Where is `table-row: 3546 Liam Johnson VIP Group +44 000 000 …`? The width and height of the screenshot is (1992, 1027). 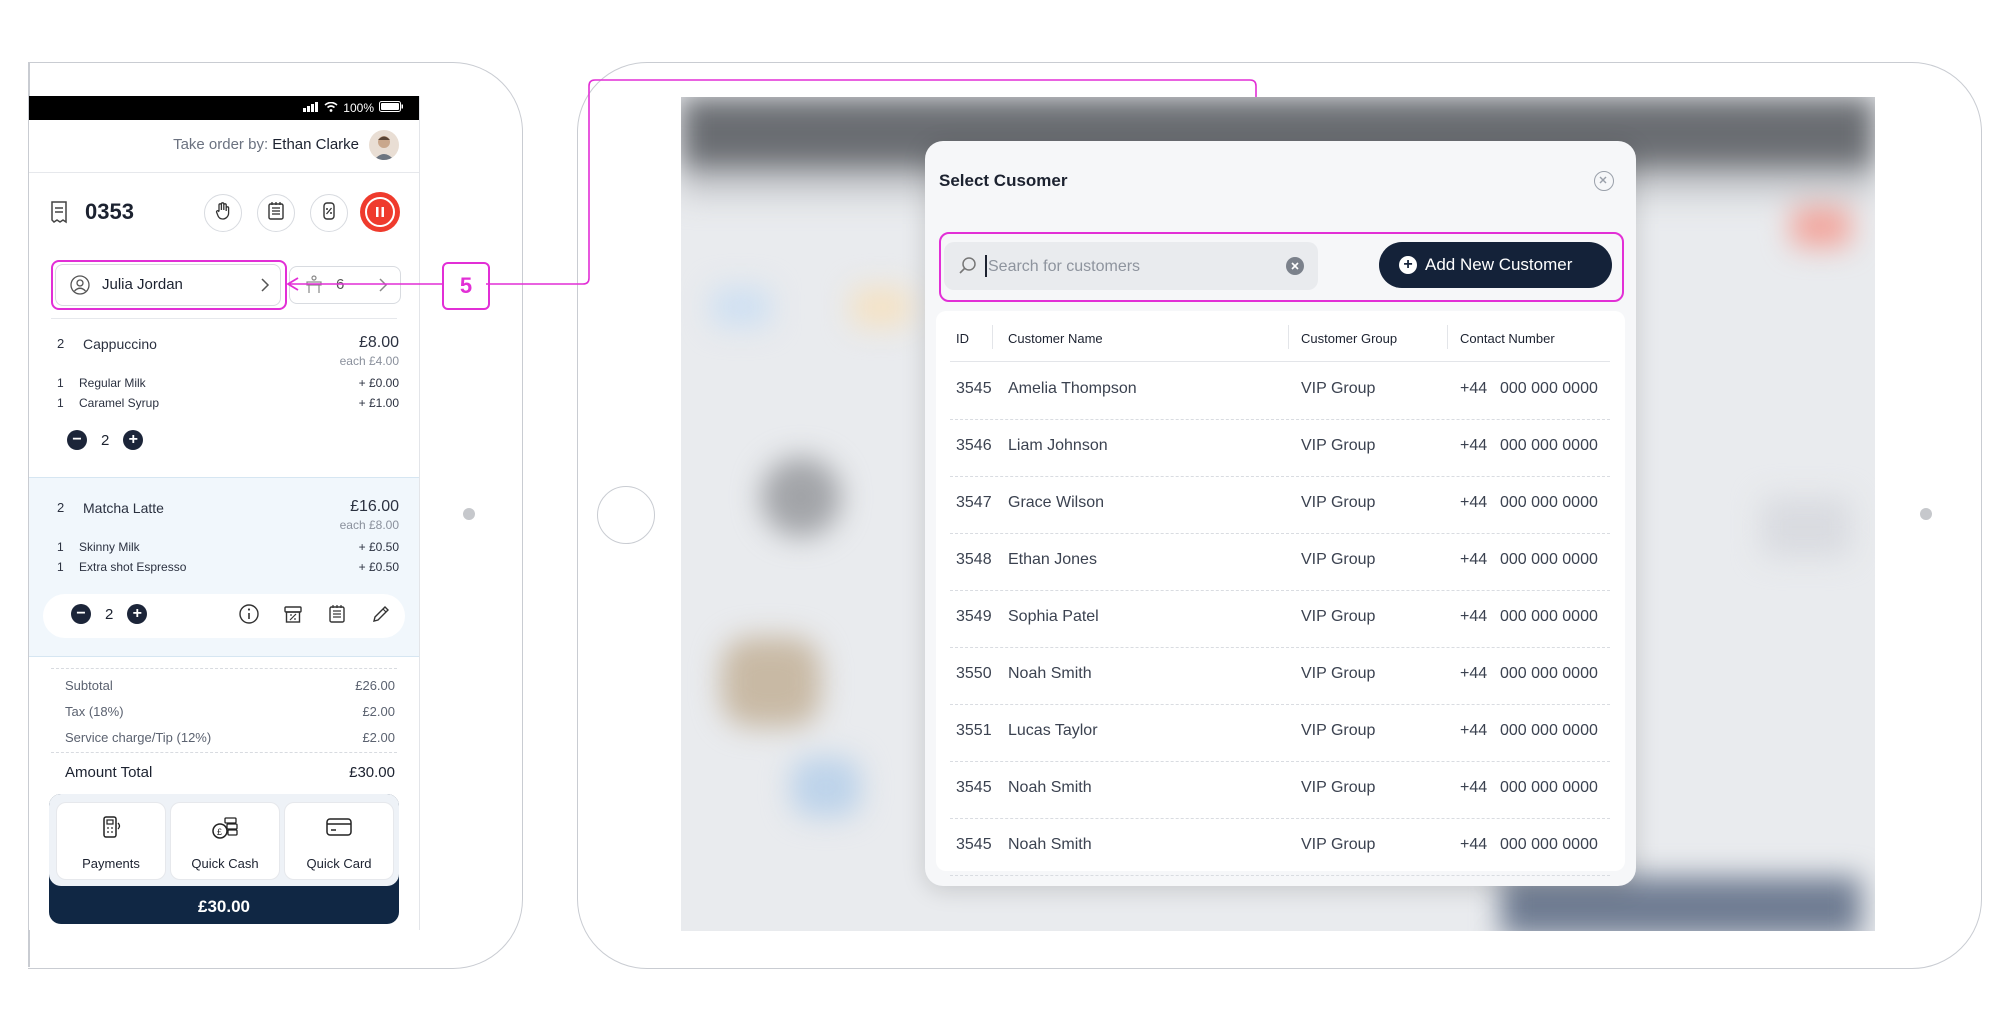 table-row: 3546 Liam Johnson VIP Group +44 000 000 … is located at coordinates (1280, 448).